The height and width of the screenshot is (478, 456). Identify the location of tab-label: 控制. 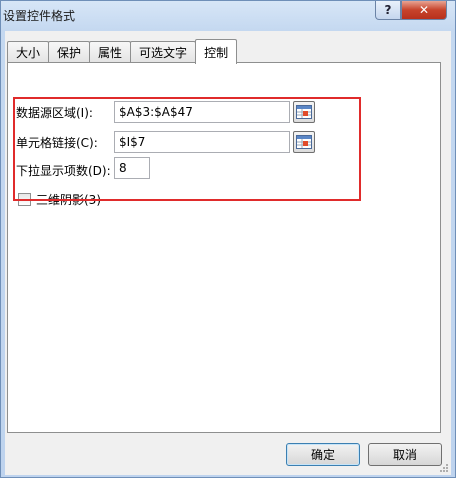
(216, 52).